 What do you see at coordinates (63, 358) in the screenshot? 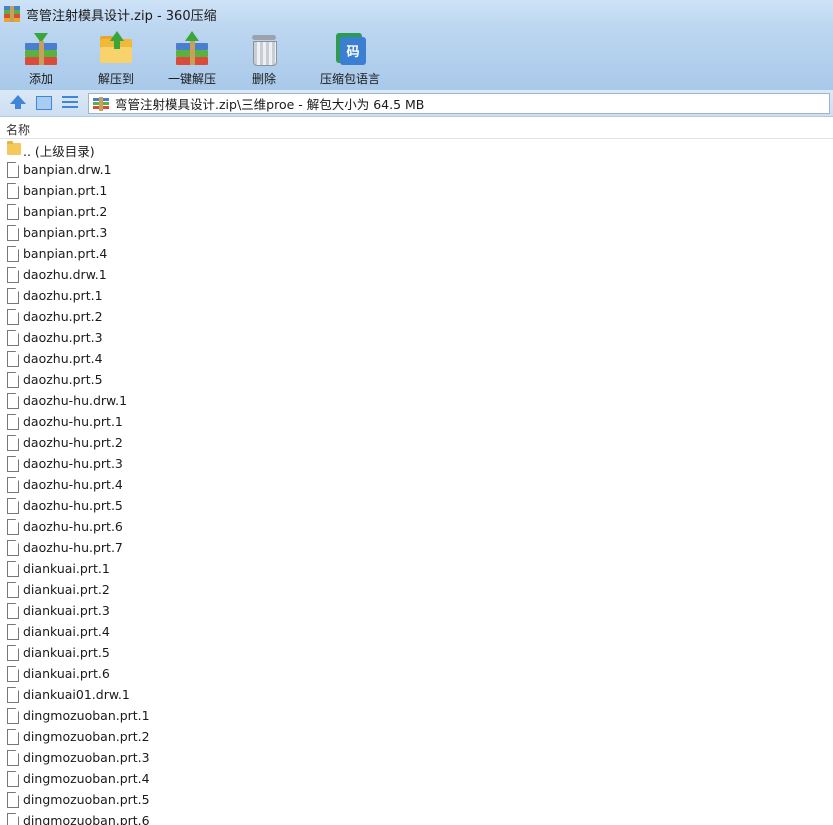
I see `file-name: daozhu.prt.4` at bounding box center [63, 358].